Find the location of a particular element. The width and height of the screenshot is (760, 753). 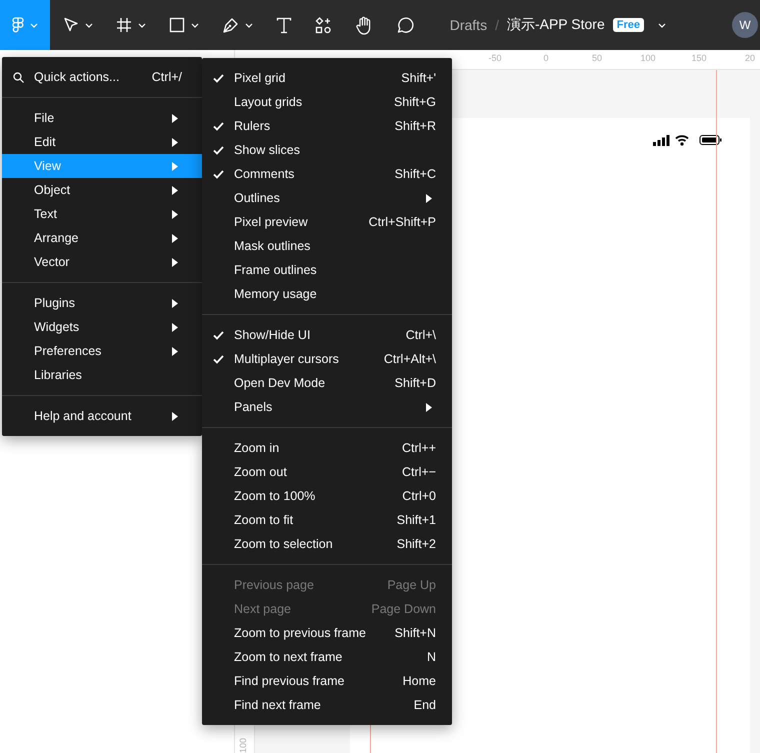

search-icon is located at coordinates (18, 77).